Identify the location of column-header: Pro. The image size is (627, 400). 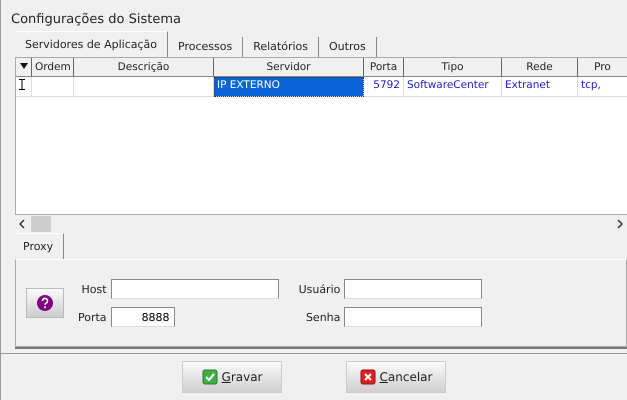
(602, 67).